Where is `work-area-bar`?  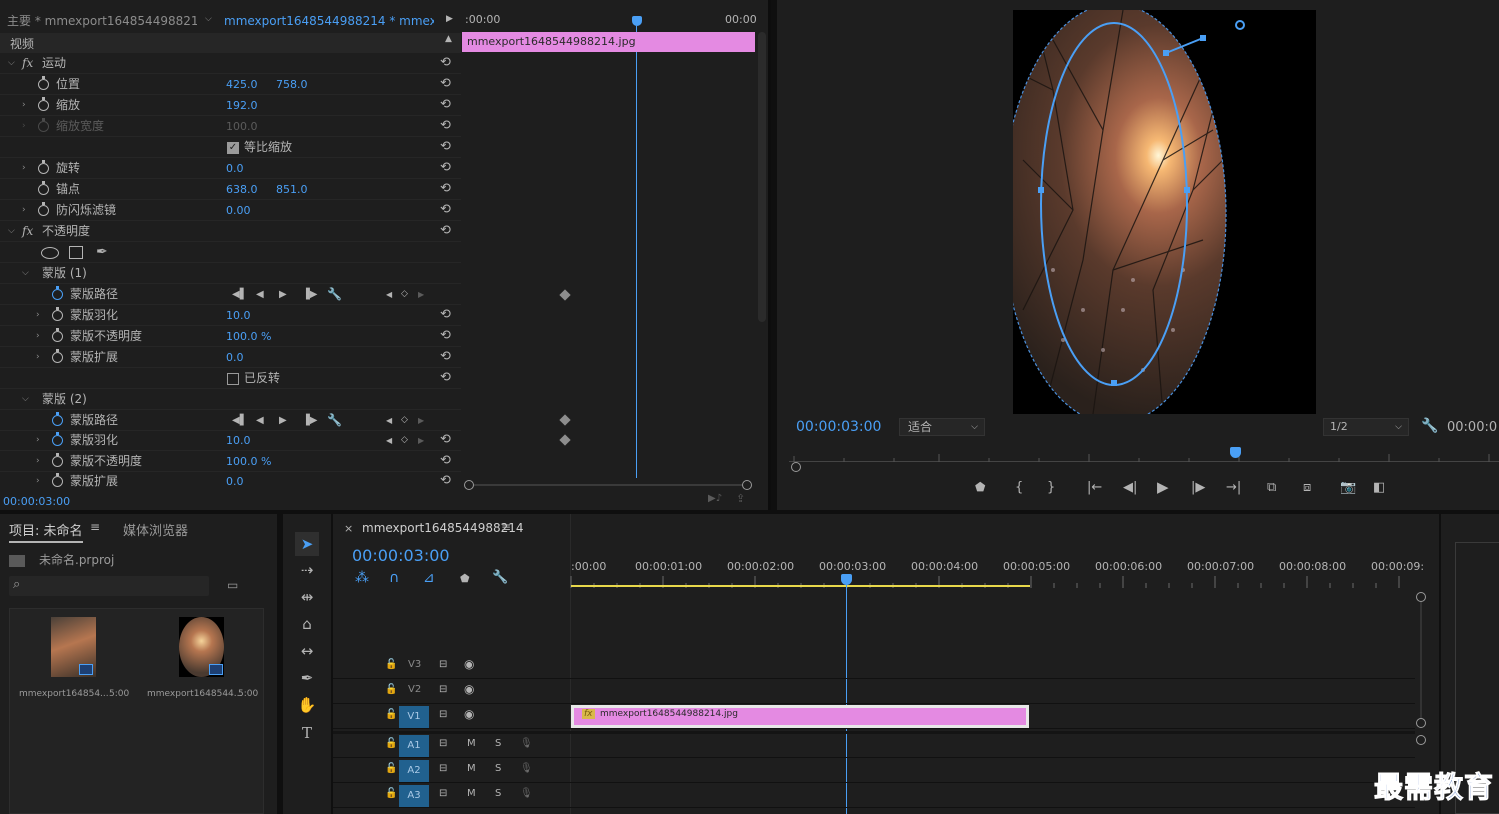
work-area-bar is located at coordinates (800, 586).